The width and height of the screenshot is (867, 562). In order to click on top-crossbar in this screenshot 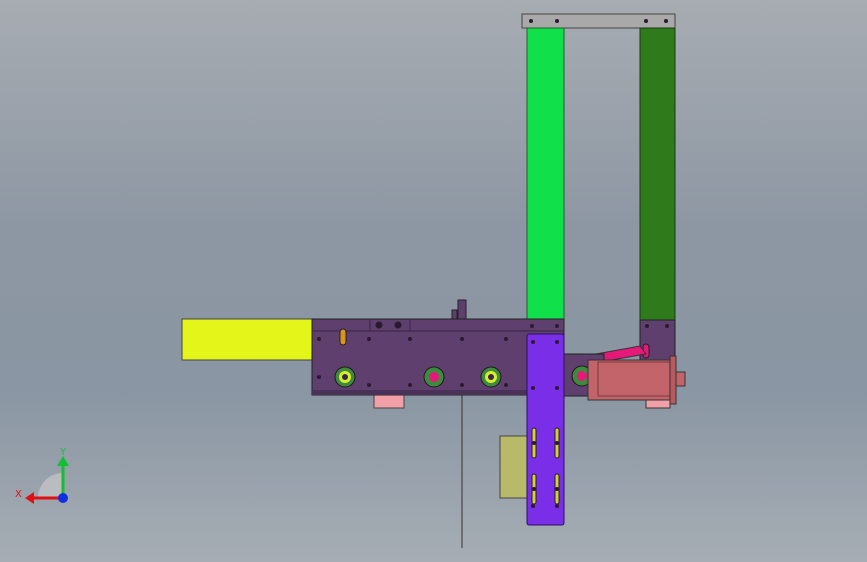, I will do `click(598, 21)`.